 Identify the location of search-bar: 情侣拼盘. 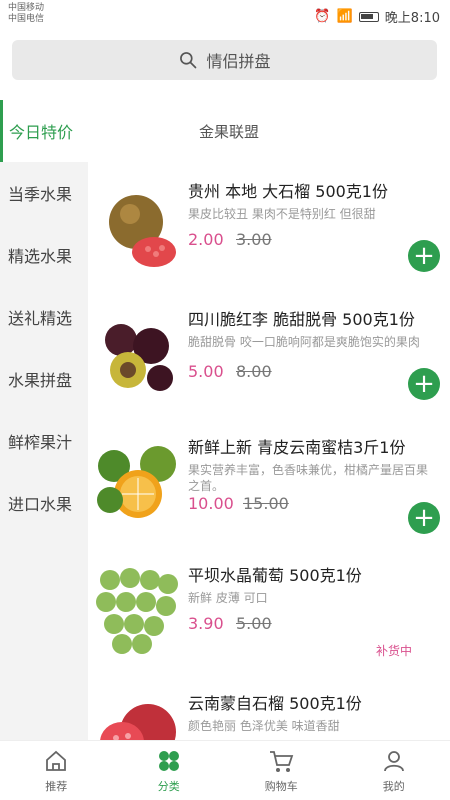
(224, 60).